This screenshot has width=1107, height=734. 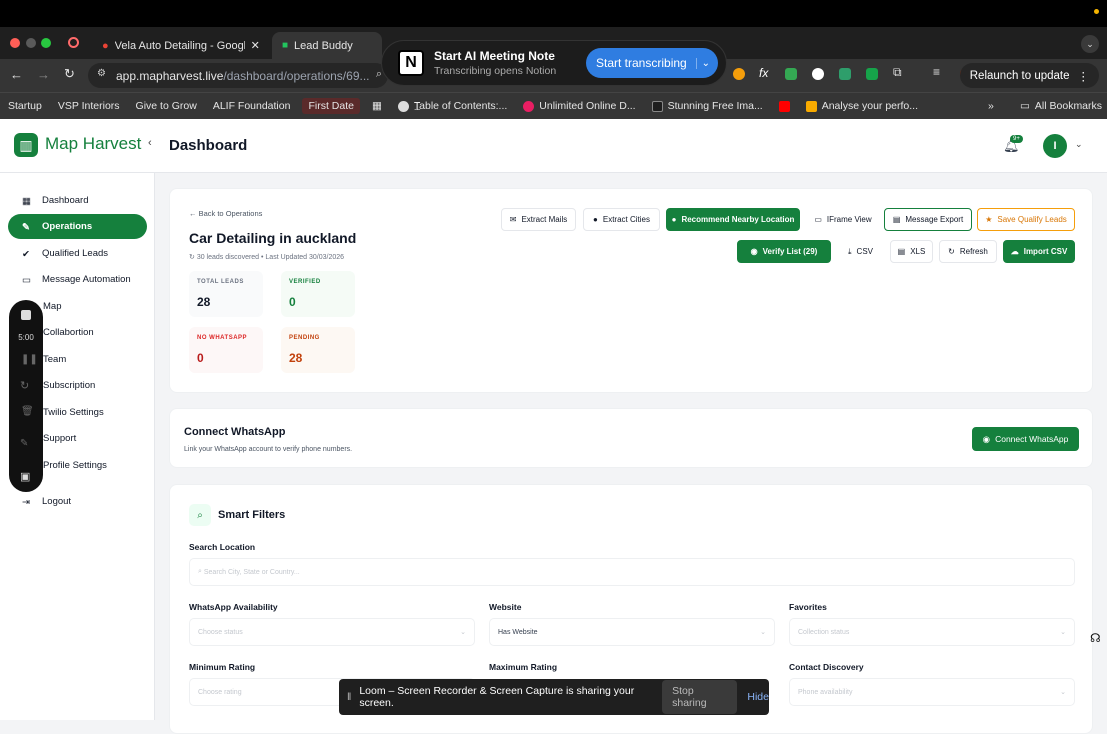 What do you see at coordinates (968, 251) in the screenshot?
I see `refresh-button: ↻ Refresh` at bounding box center [968, 251].